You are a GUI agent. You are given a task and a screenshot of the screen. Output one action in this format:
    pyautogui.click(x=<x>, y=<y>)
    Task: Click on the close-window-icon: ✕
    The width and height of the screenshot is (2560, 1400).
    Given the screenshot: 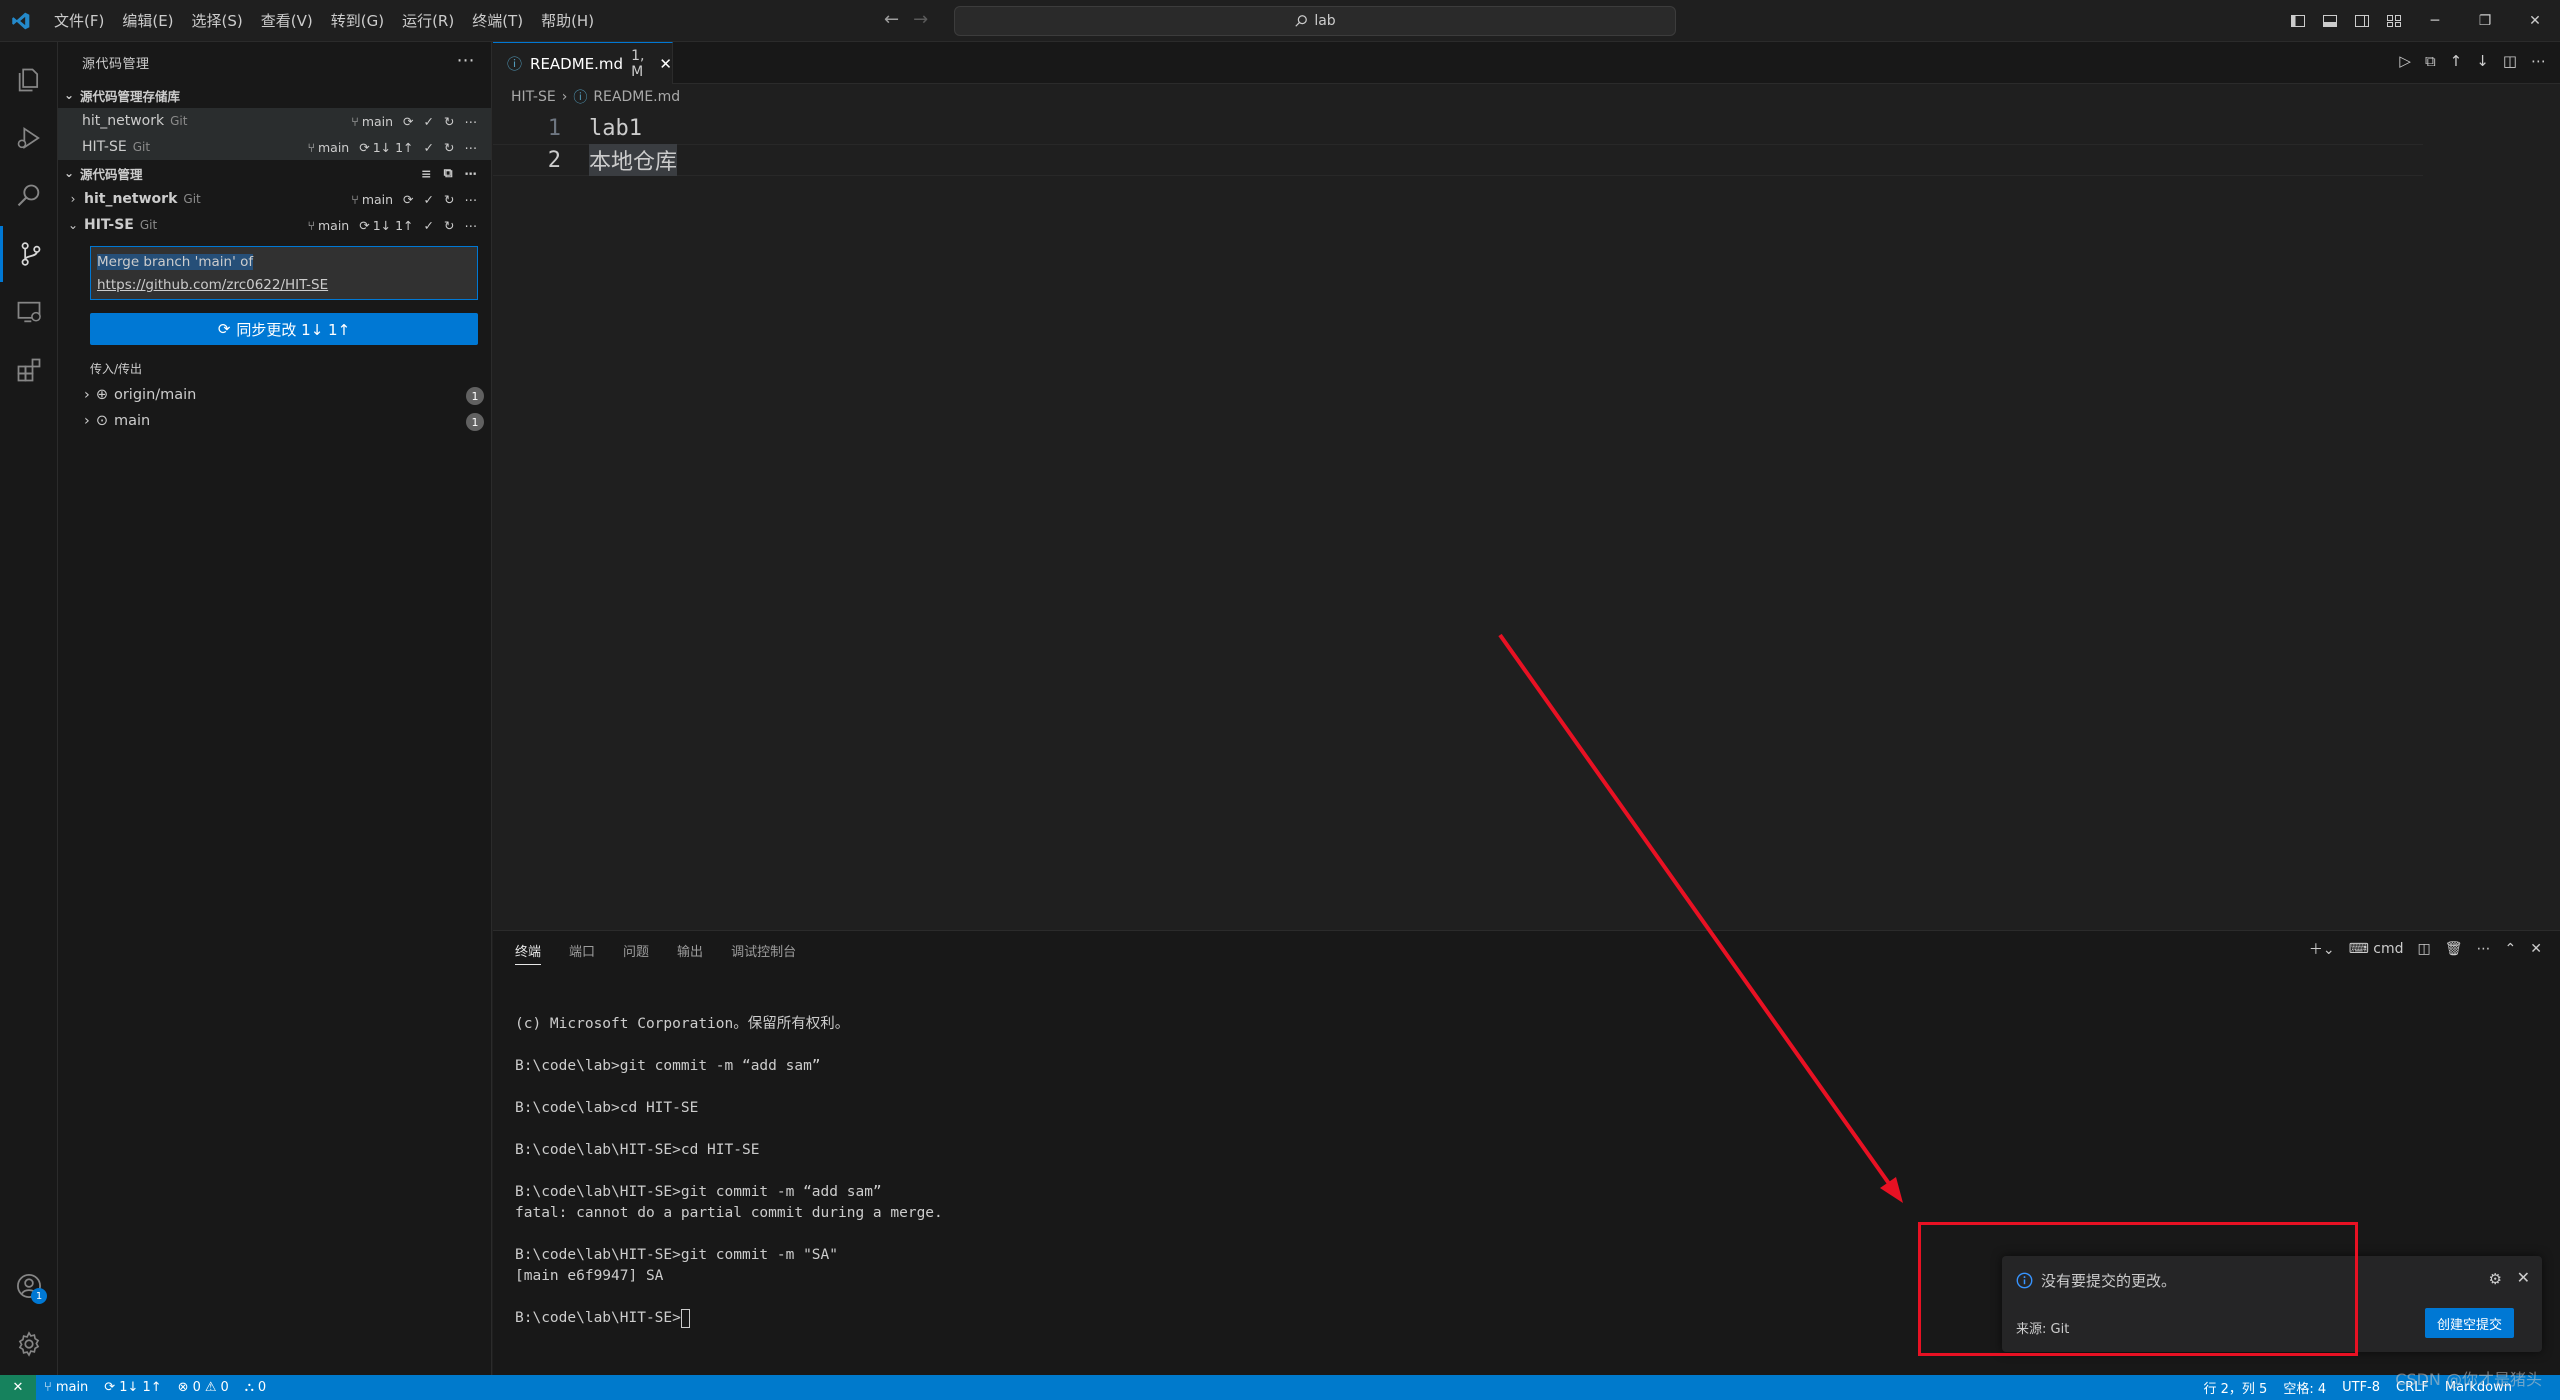 What is the action you would take?
    pyautogui.click(x=2535, y=21)
    